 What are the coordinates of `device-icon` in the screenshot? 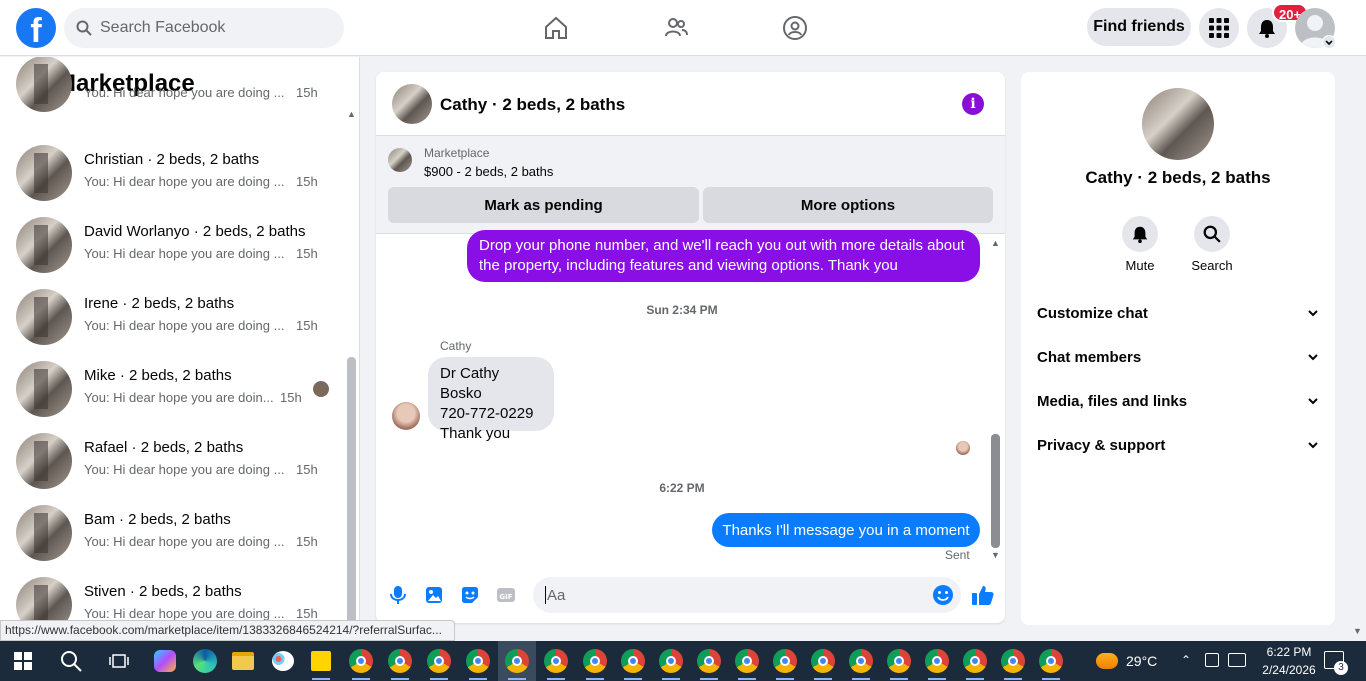 It's located at (1212, 660).